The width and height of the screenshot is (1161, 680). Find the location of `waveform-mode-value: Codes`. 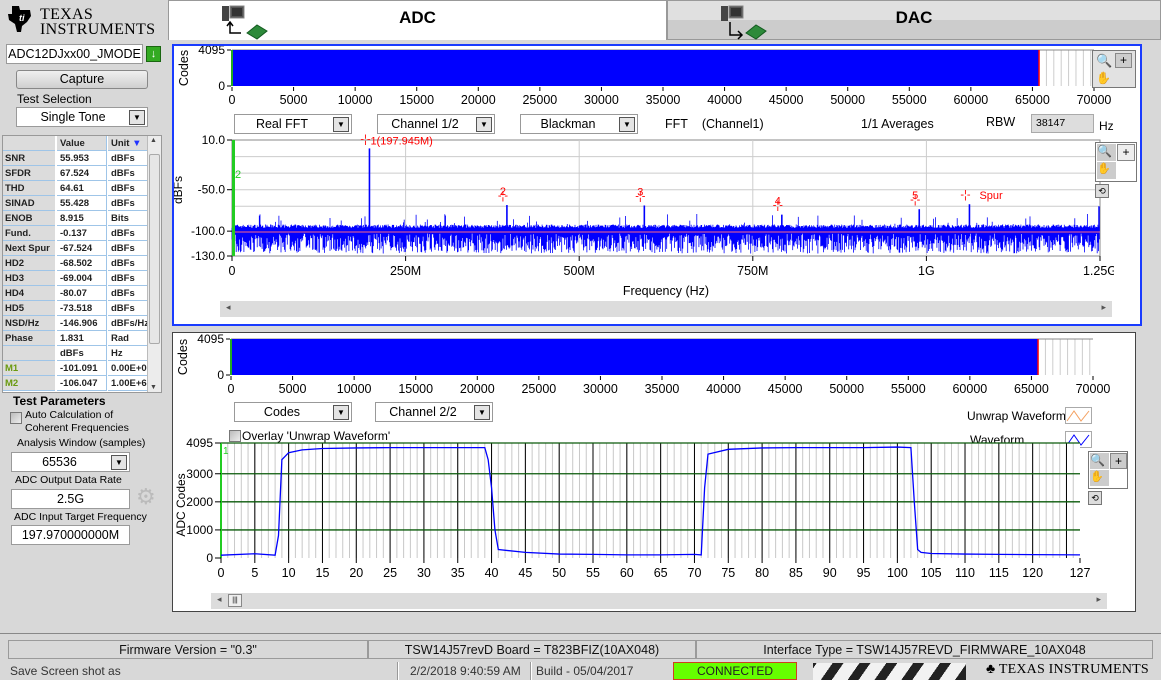

waveform-mode-value: Codes is located at coordinates (282, 412).